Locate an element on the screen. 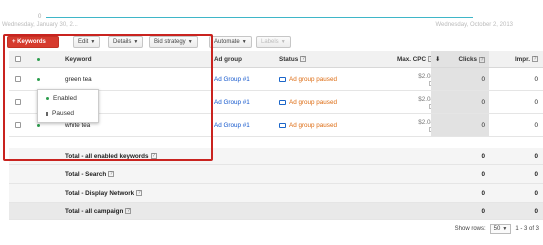 The height and width of the screenshot is (245, 543). status-option-enabled: Enabled is located at coordinates (61, 98).